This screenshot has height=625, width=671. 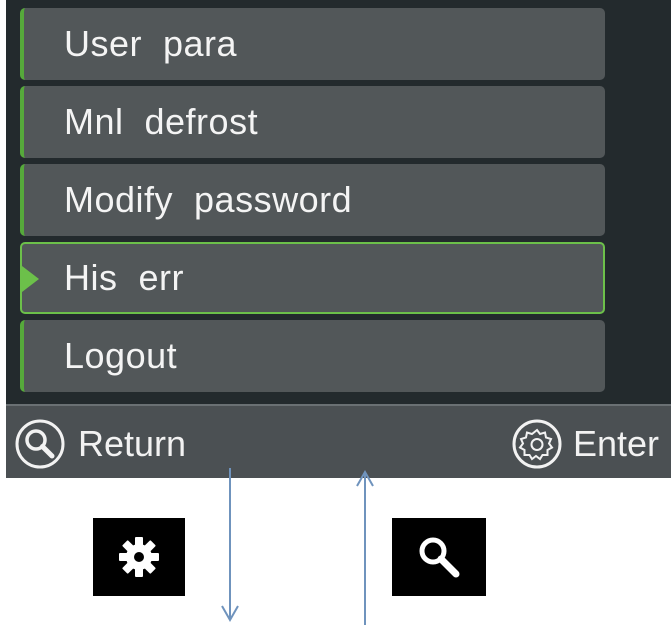 What do you see at coordinates (312, 278) in the screenshot?
I see `menu-item-history-error: His err` at bounding box center [312, 278].